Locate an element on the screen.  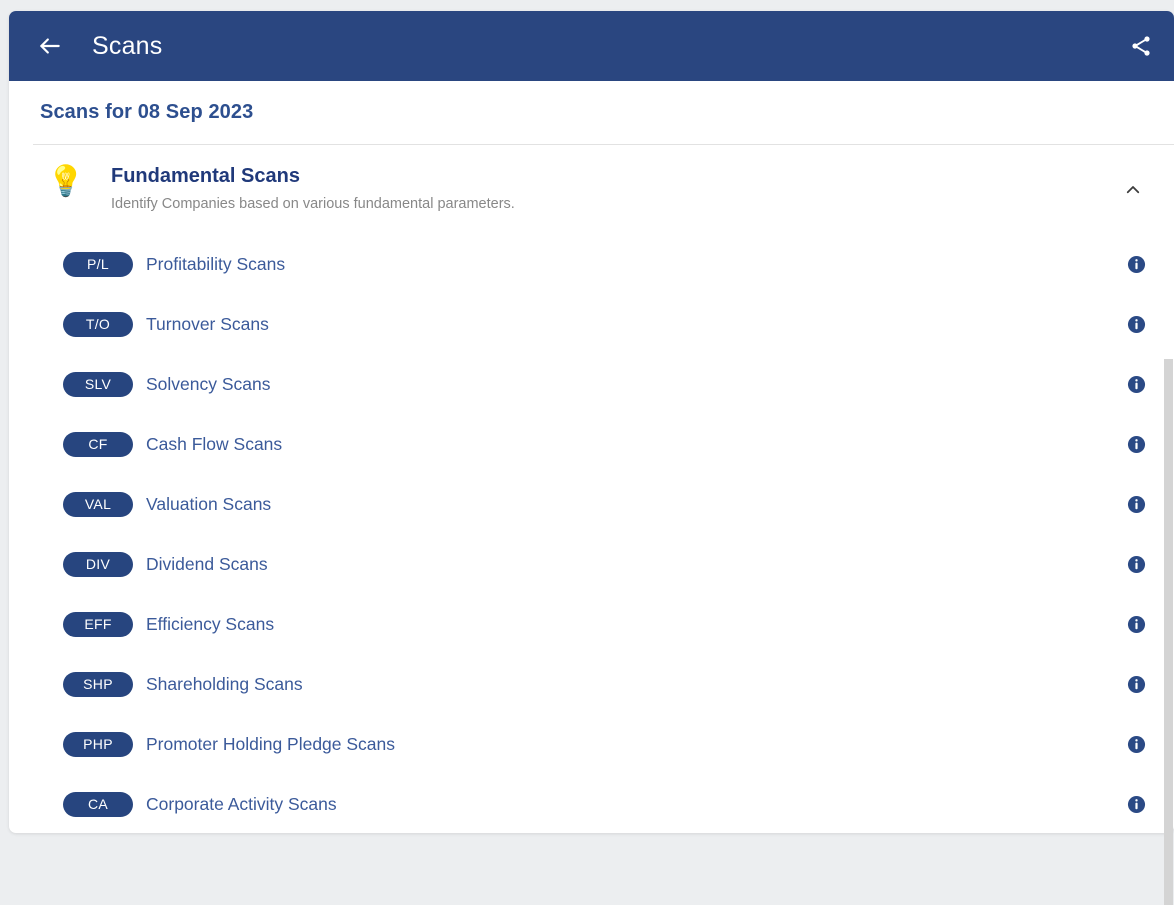
scan-code-badge: SLV is located at coordinates (98, 384).